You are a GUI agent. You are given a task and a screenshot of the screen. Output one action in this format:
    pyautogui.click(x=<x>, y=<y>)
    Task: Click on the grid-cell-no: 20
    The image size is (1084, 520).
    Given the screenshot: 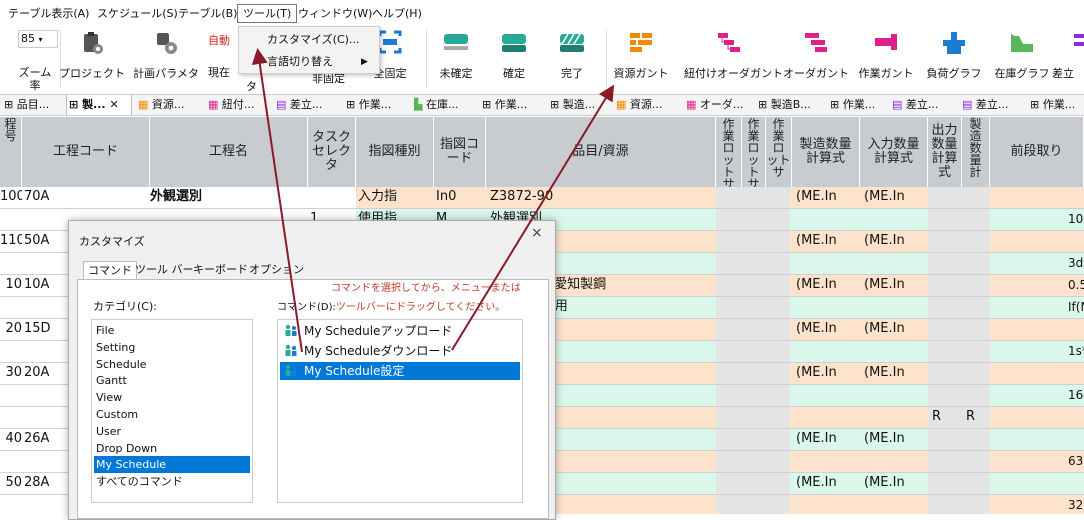 What is the action you would take?
    pyautogui.click(x=11, y=329)
    